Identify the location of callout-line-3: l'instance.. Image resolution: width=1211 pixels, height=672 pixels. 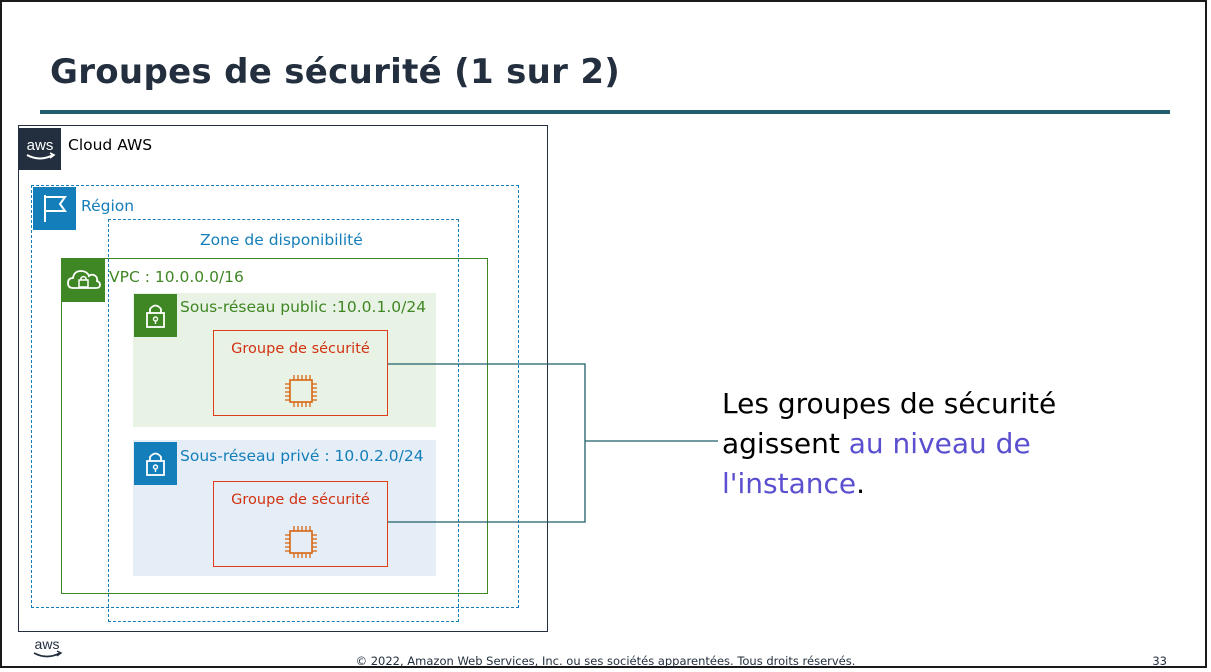
(793, 483).